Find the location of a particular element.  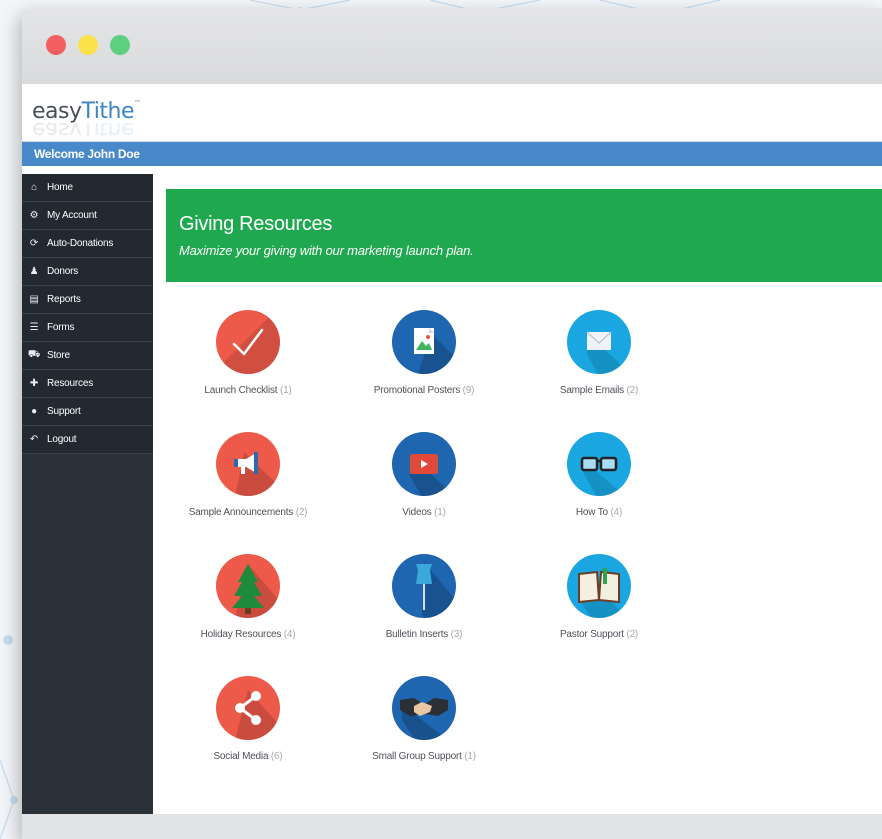

resource-social-media: Social Media (6) is located at coordinates (248, 719).